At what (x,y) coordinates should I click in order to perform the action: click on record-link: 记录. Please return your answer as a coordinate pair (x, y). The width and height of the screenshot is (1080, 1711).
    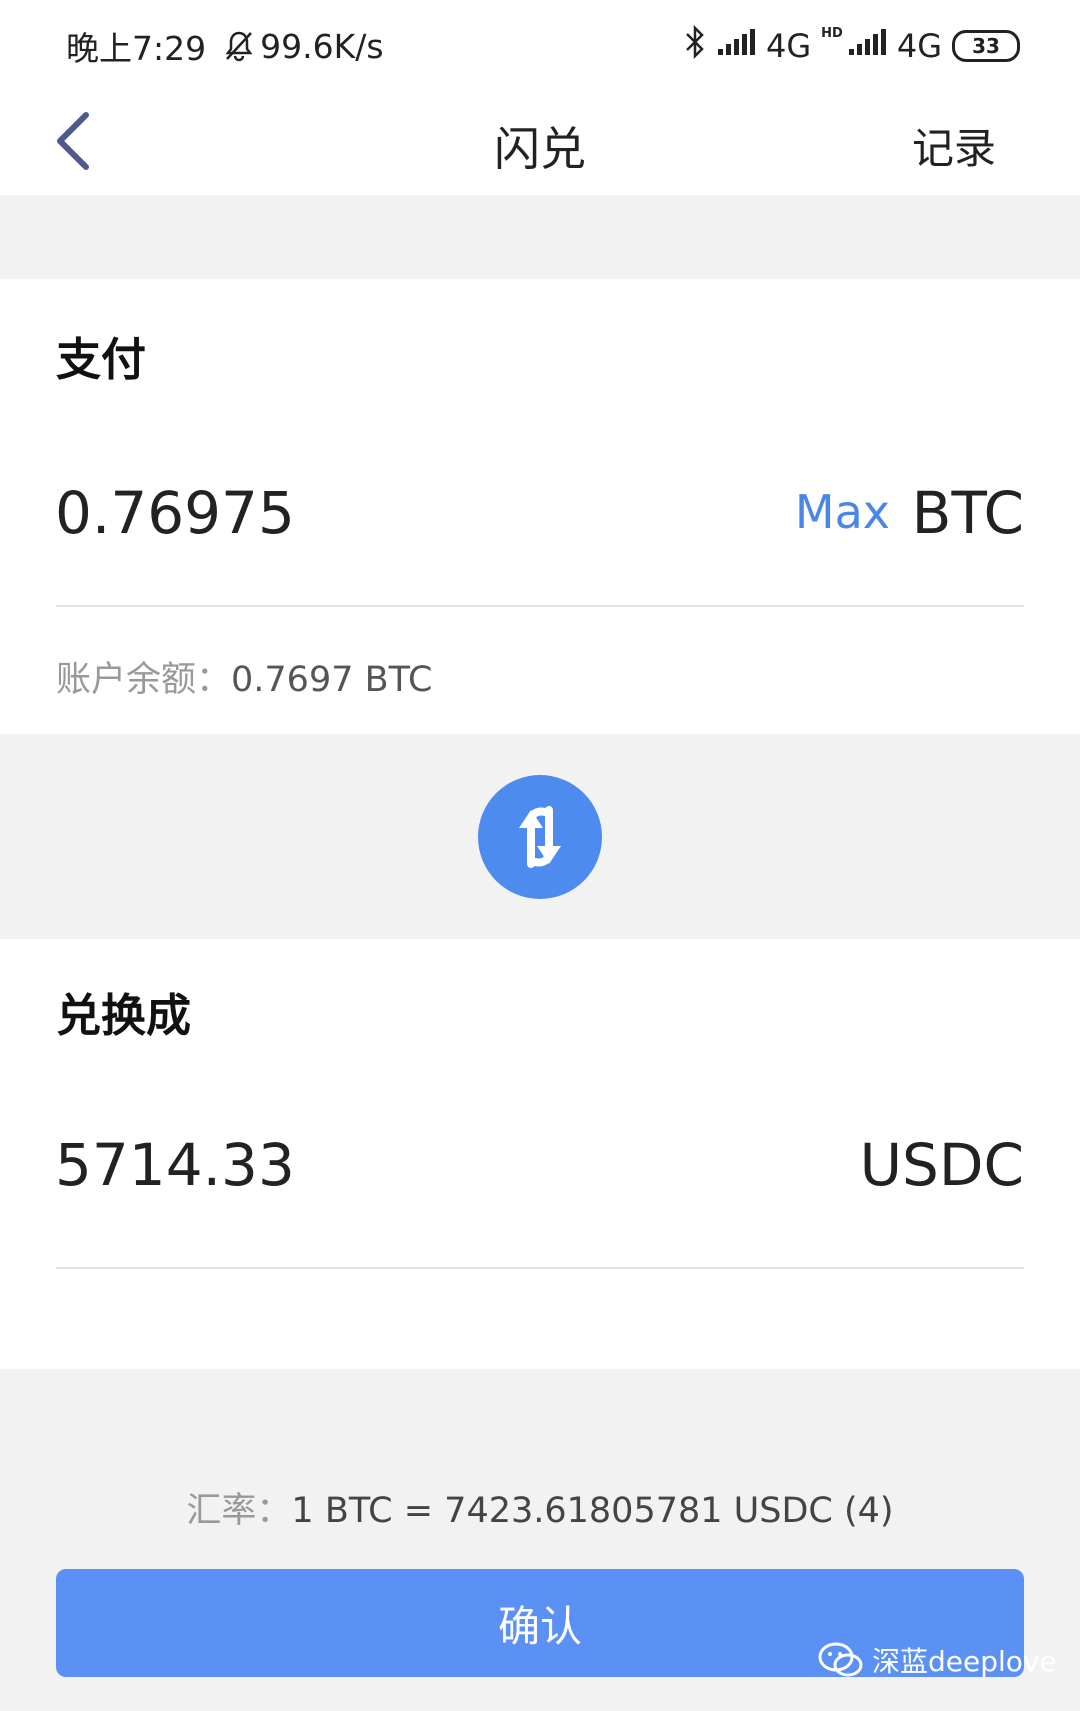
    Looking at the image, I should click on (954, 145).